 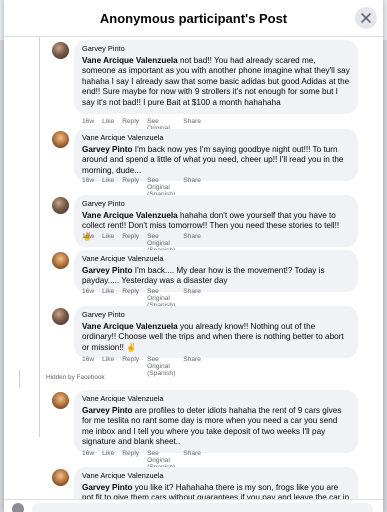 I want to click on backdrop-right, so click(x=385, y=276).